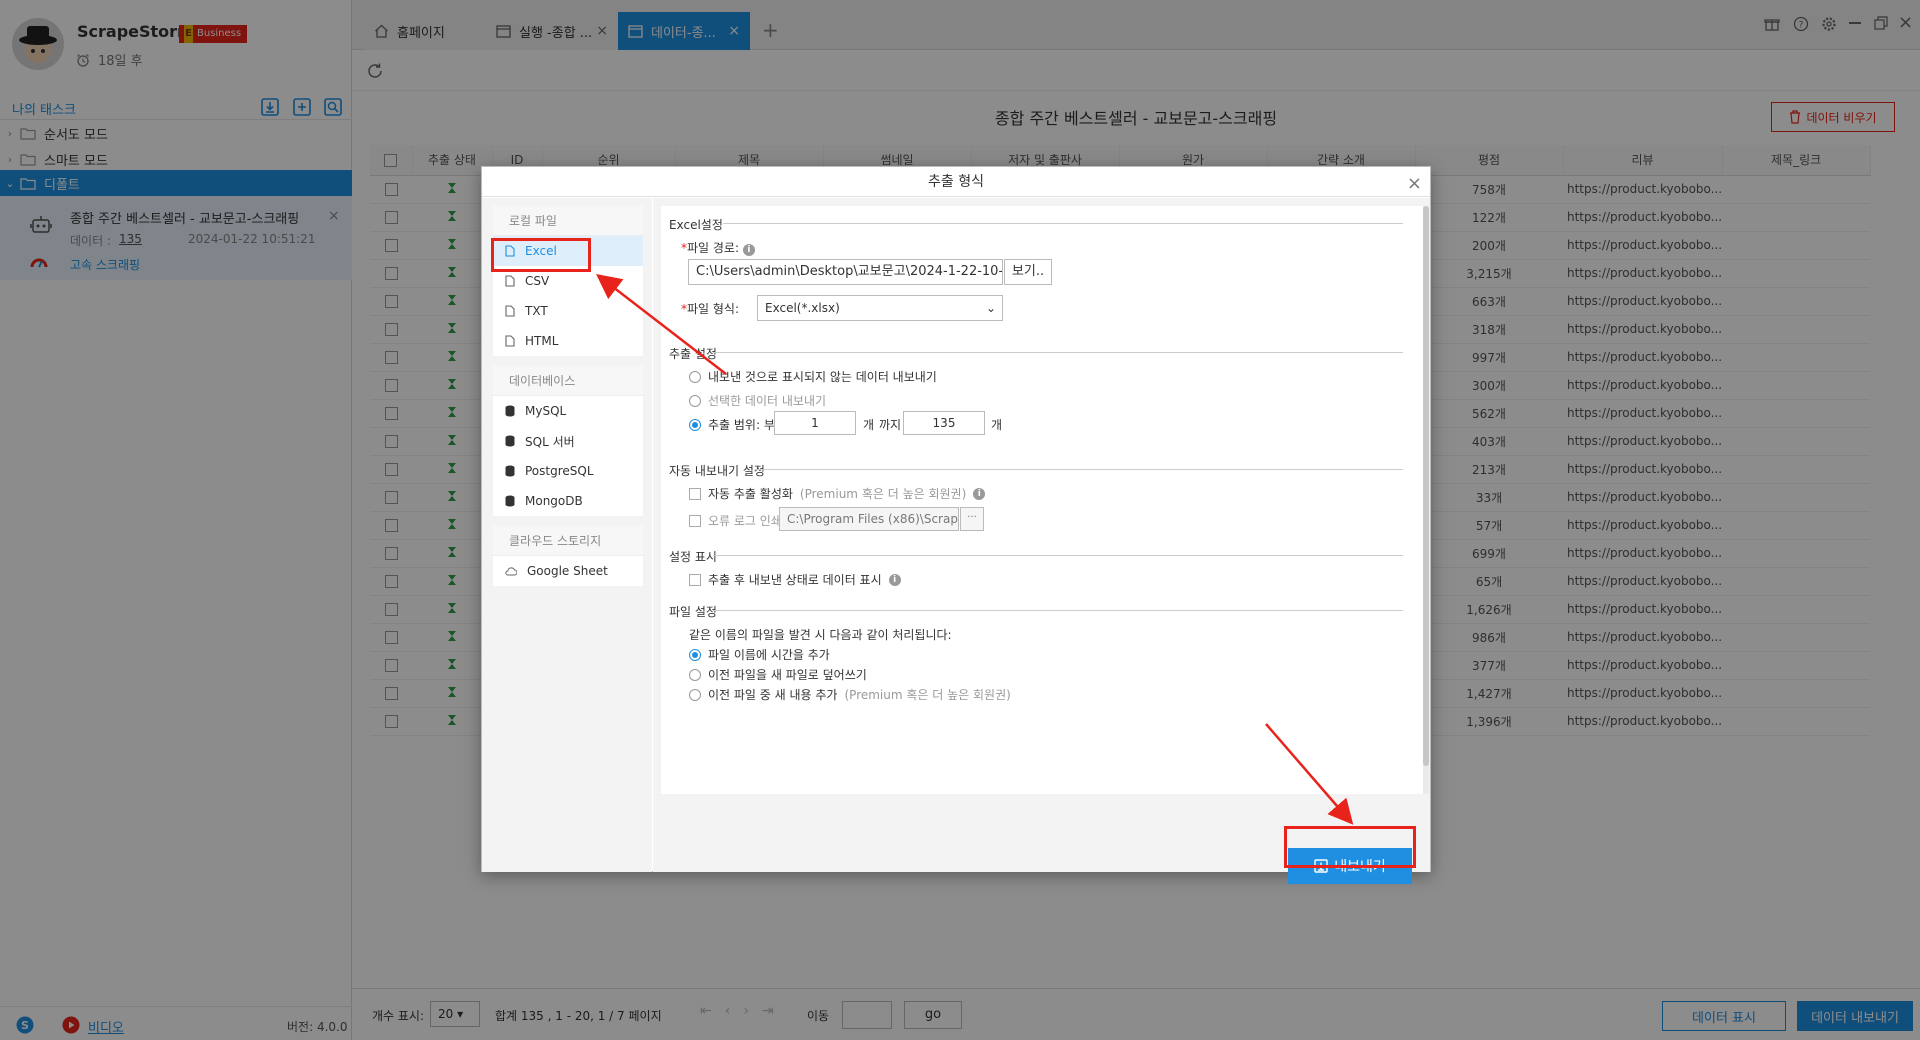 This screenshot has height=1040, width=1920. I want to click on format-label: HTML, so click(542, 341).